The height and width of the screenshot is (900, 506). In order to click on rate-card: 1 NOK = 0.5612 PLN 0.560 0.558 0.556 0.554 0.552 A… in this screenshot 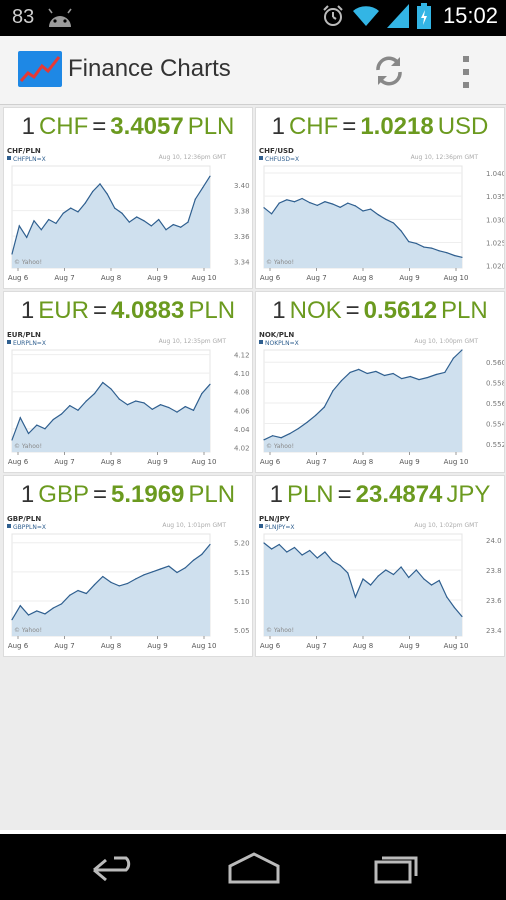, I will do `click(380, 382)`.